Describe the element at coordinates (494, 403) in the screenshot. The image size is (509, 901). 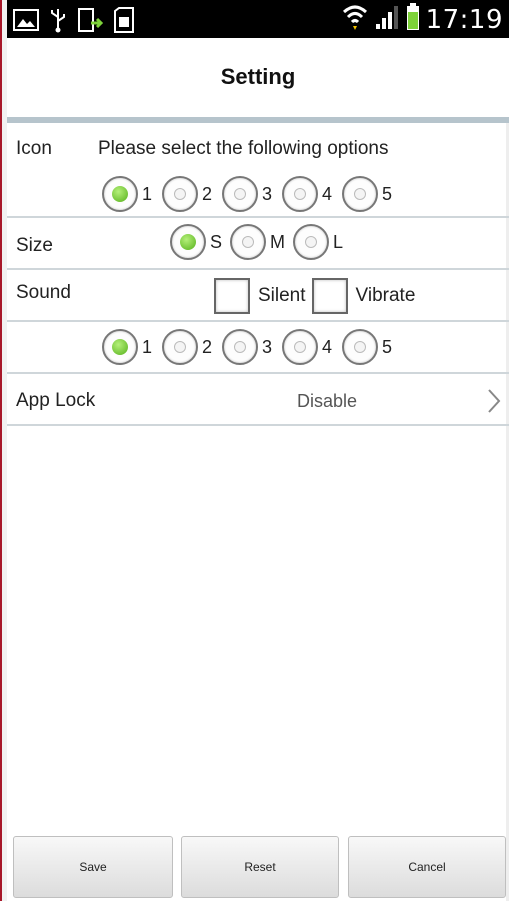
I see `chevron-right-icon` at that location.